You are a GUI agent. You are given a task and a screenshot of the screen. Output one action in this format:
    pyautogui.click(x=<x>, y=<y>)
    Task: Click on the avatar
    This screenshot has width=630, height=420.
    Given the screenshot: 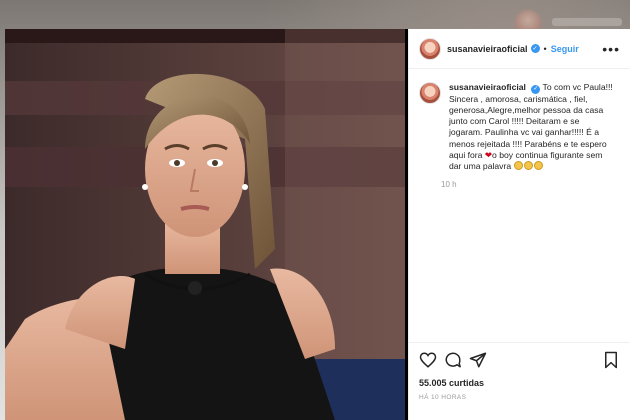 What is the action you would take?
    pyautogui.click(x=430, y=48)
    